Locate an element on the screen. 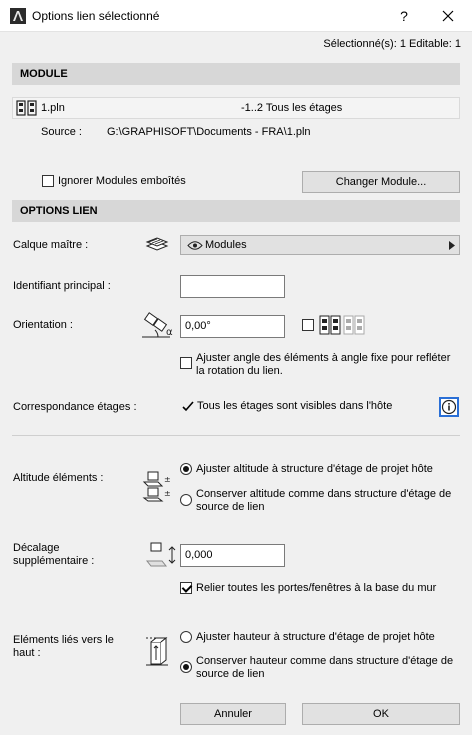 This screenshot has width=472, height=735. adjust-angle-checkbox is located at coordinates (186, 363).